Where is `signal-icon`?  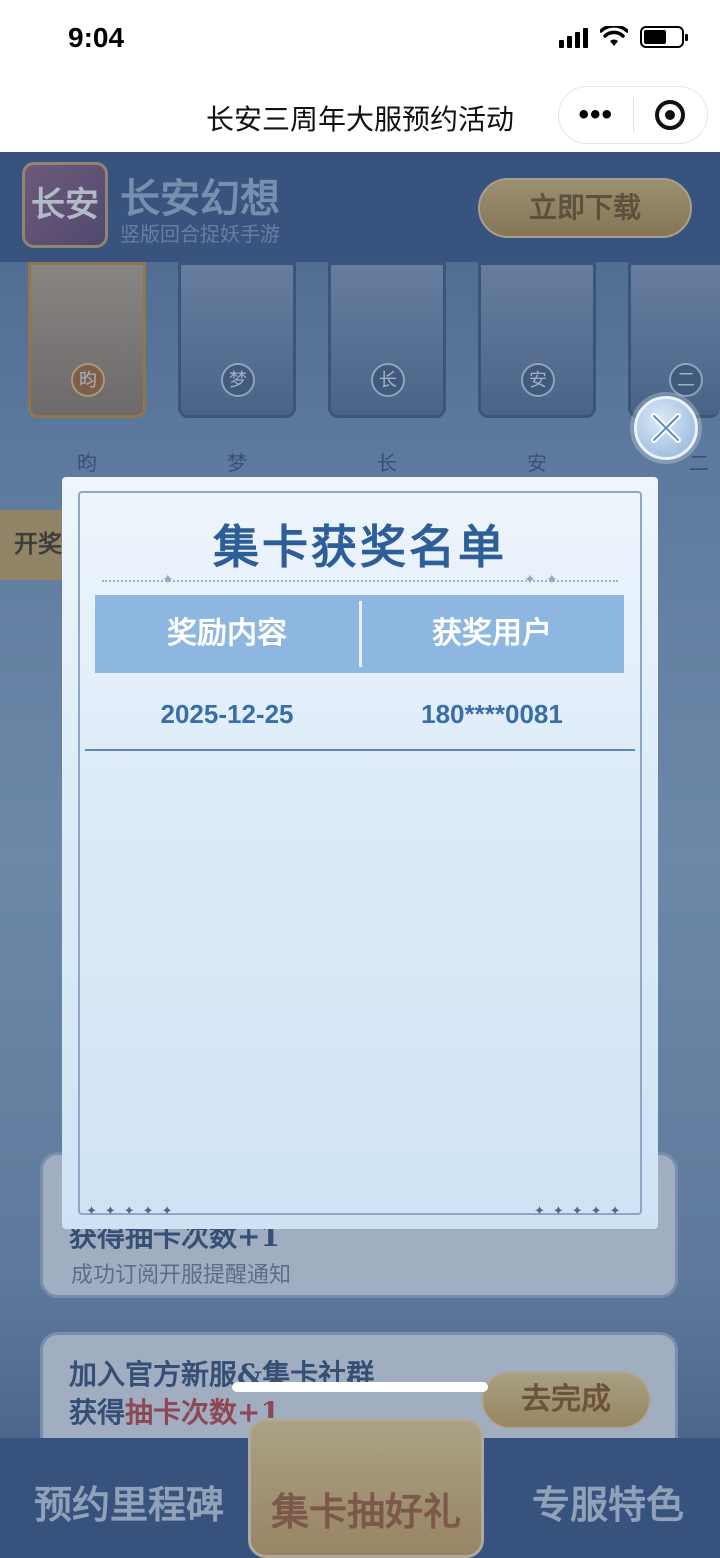
signal-icon is located at coordinates (573, 37).